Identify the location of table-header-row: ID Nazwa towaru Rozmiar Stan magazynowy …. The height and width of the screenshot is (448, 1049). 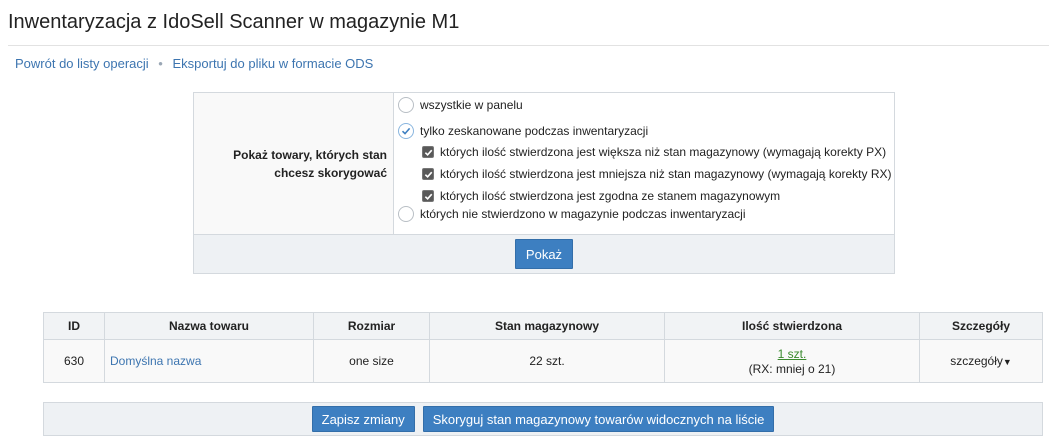
(543, 326).